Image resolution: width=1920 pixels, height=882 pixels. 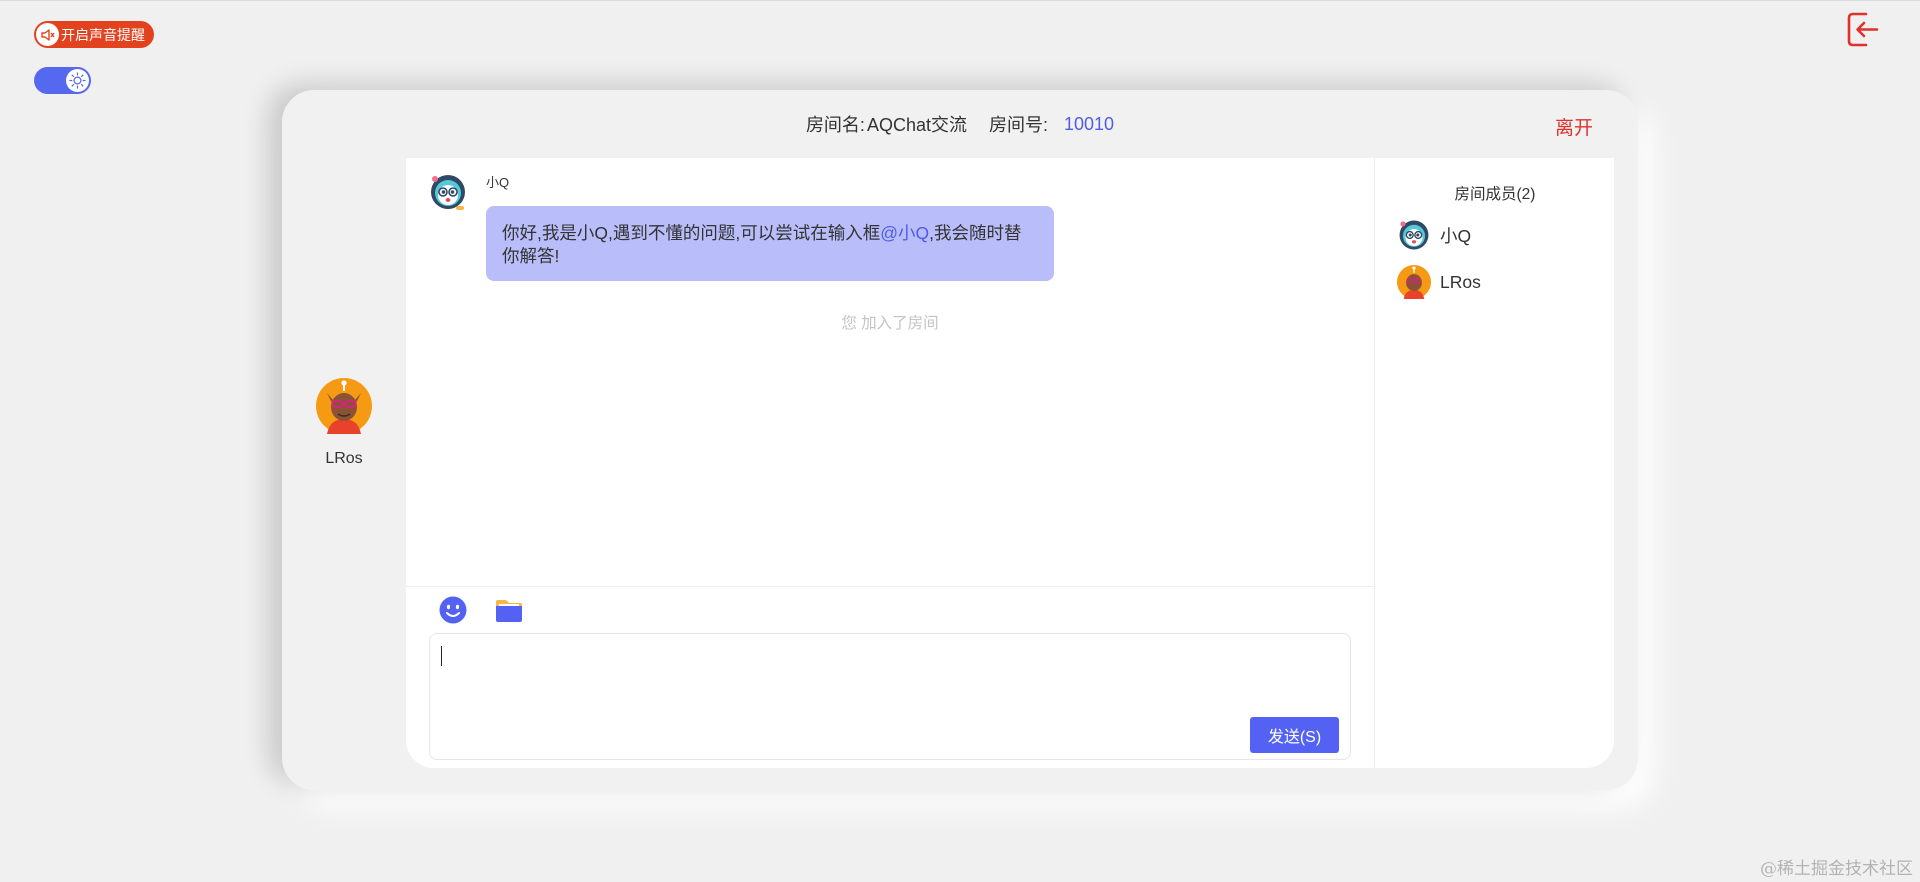 What do you see at coordinates (1495, 194) in the screenshot?
I see `members-title: 房间成员(2)` at bounding box center [1495, 194].